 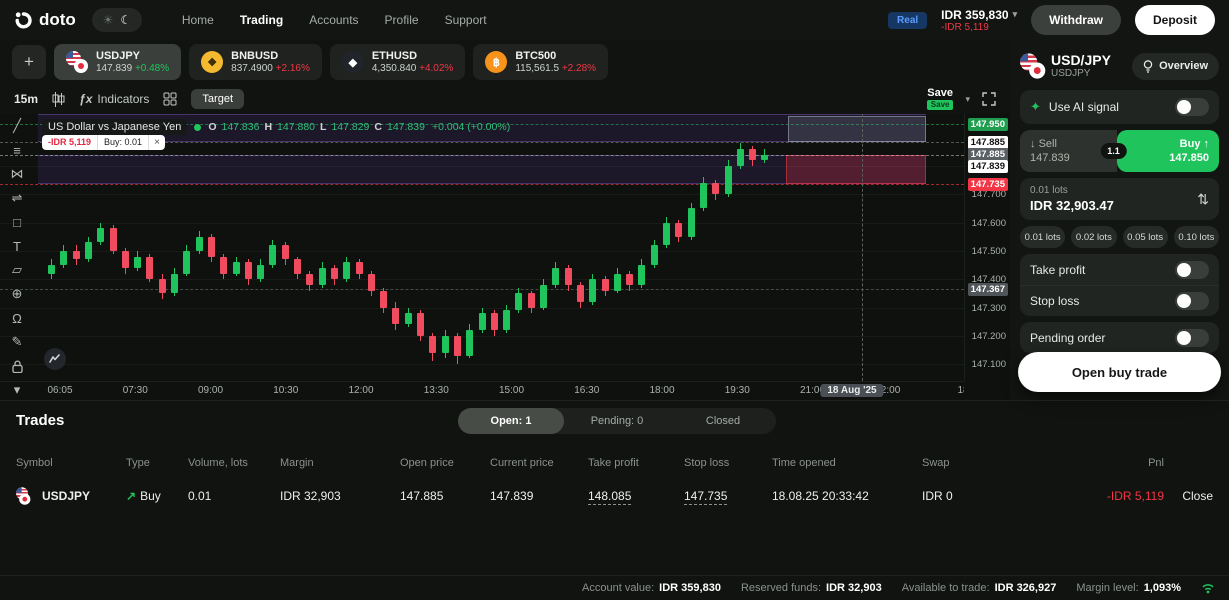 I want to click on candle-style-icon, so click(x=58, y=99).